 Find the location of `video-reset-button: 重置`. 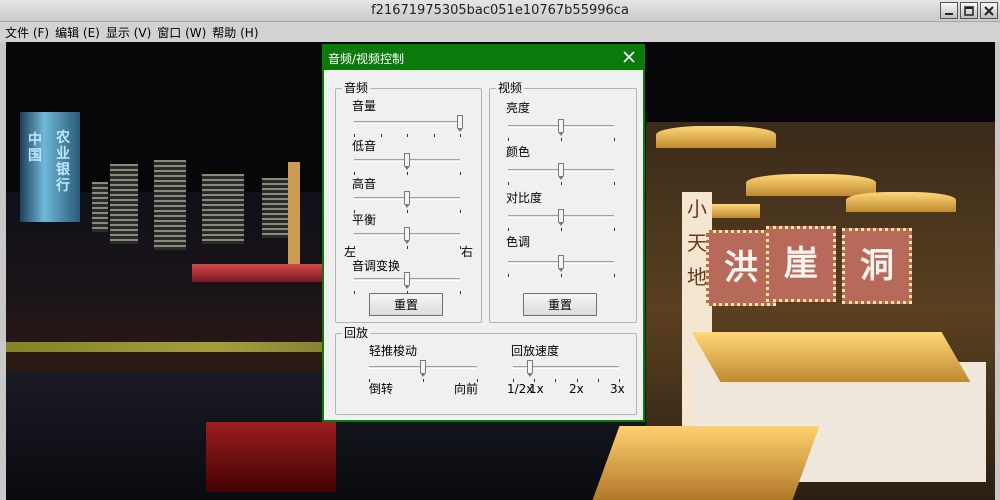

video-reset-button: 重置 is located at coordinates (560, 304).